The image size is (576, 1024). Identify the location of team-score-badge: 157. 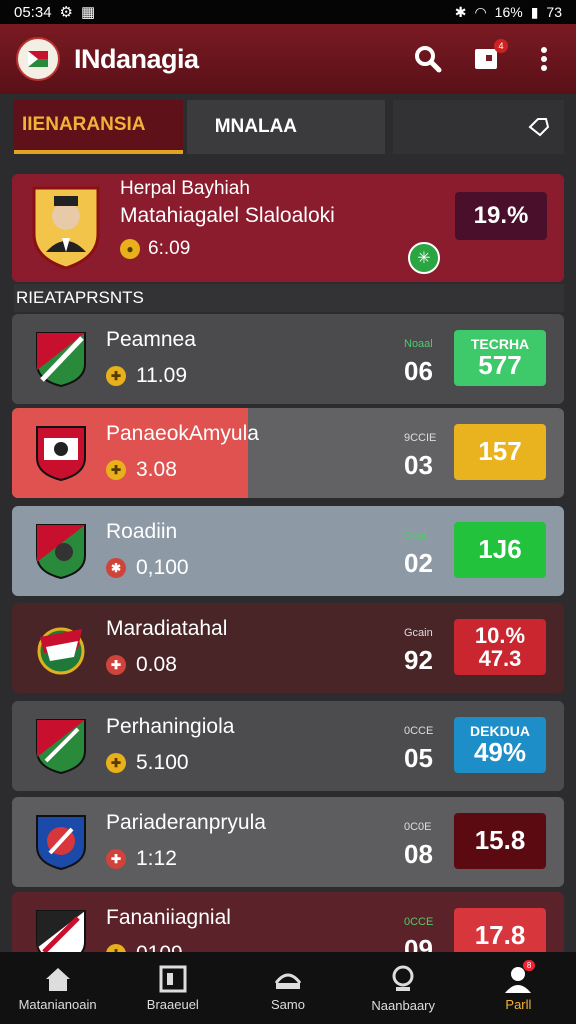
(500, 452).